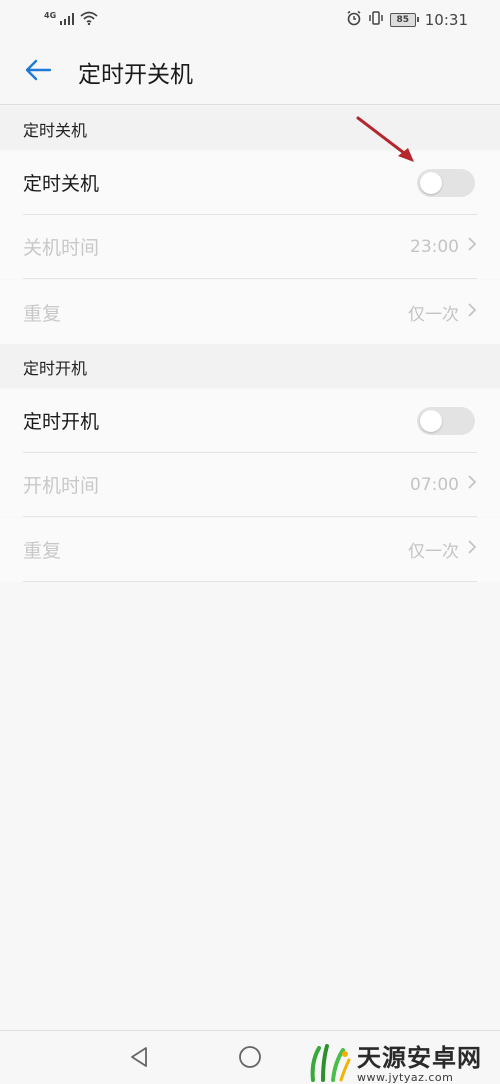 The width and height of the screenshot is (500, 1084). Describe the element at coordinates (250, 72) in the screenshot. I see `app-header: 定时开关机` at that location.